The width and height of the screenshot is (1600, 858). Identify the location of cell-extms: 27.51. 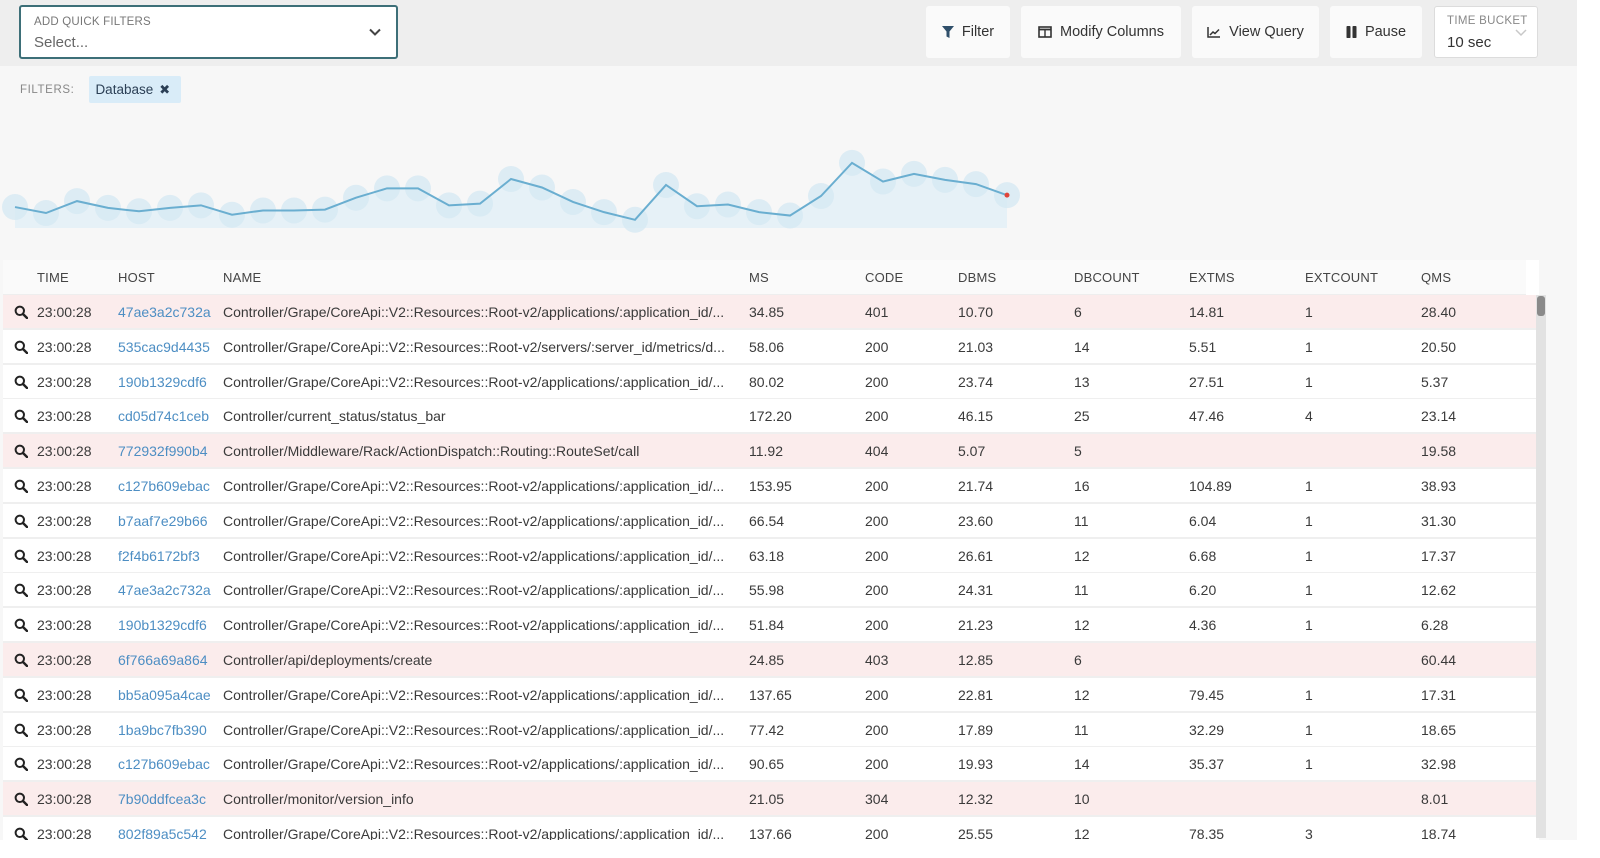
(1207, 381).